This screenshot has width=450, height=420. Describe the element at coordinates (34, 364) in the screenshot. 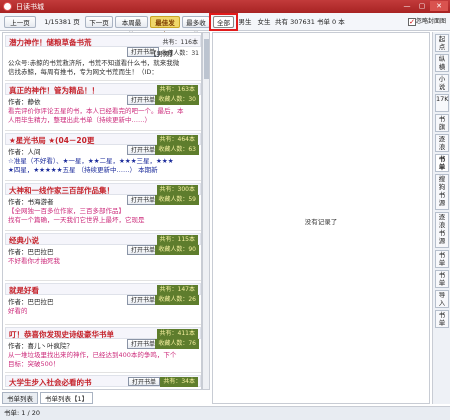

I see `card-desc-line: 目标：突破500！` at that location.